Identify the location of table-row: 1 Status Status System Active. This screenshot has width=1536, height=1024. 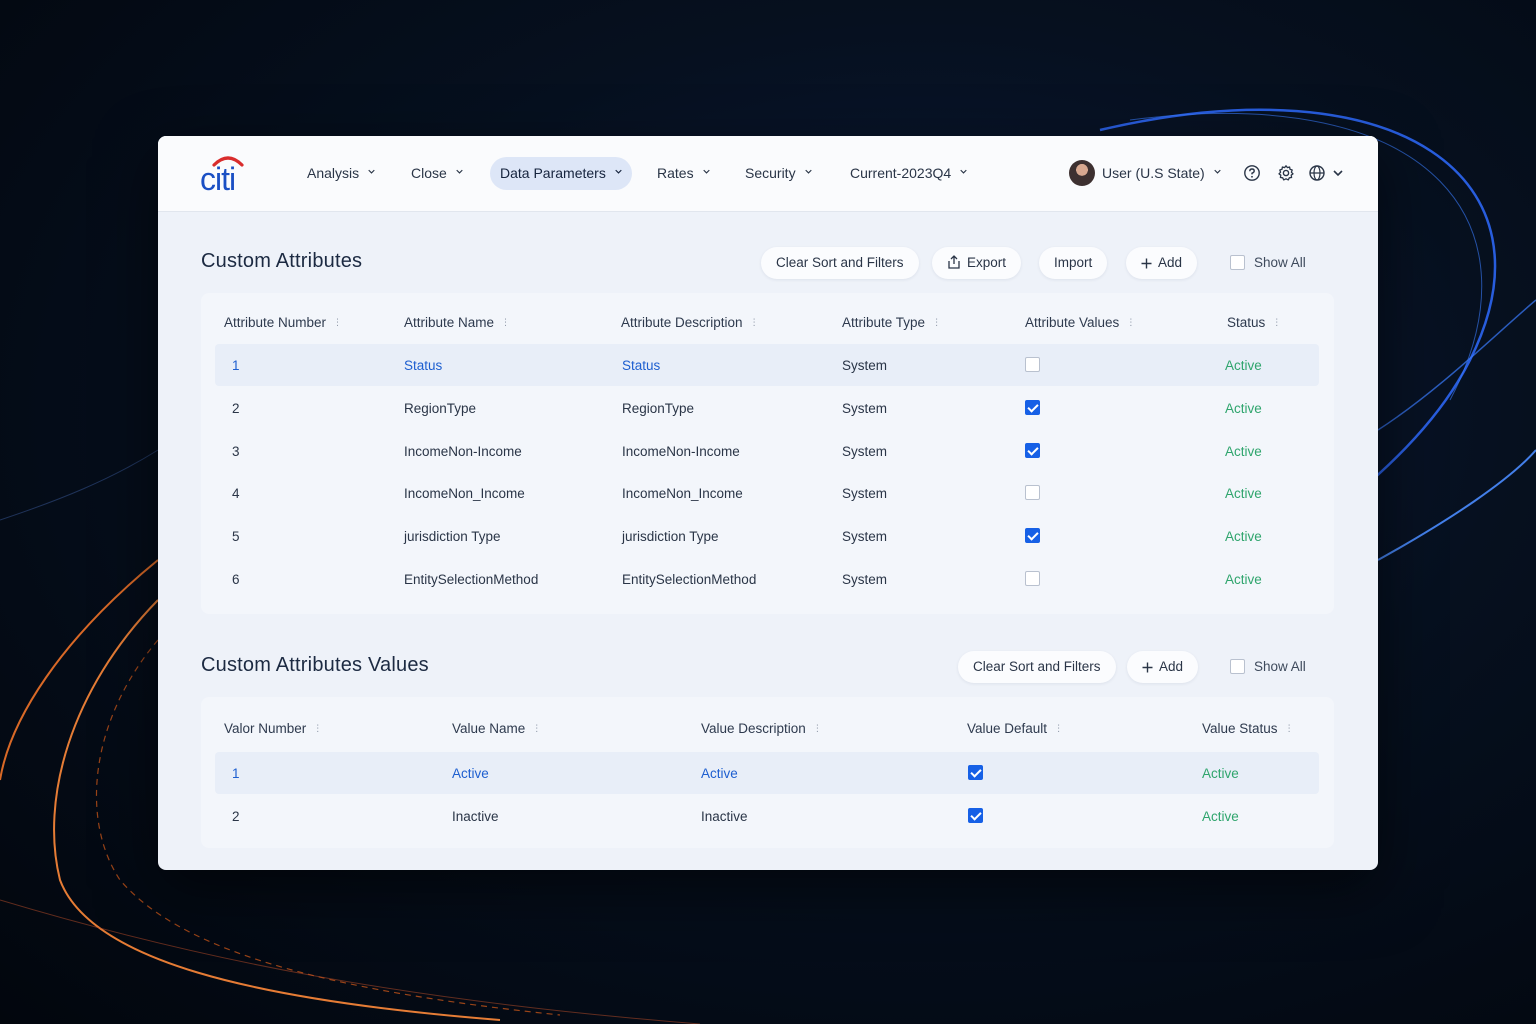
(767, 365).